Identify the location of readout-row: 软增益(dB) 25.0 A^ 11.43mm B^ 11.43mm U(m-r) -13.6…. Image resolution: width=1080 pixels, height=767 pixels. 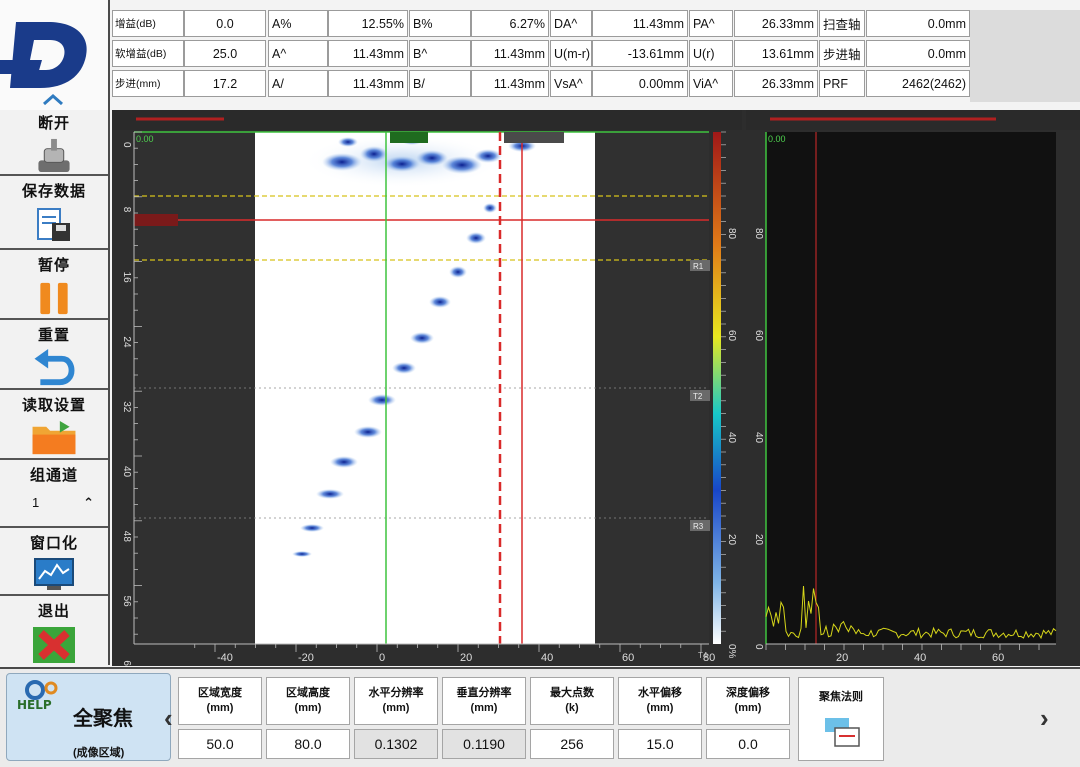
(541, 53).